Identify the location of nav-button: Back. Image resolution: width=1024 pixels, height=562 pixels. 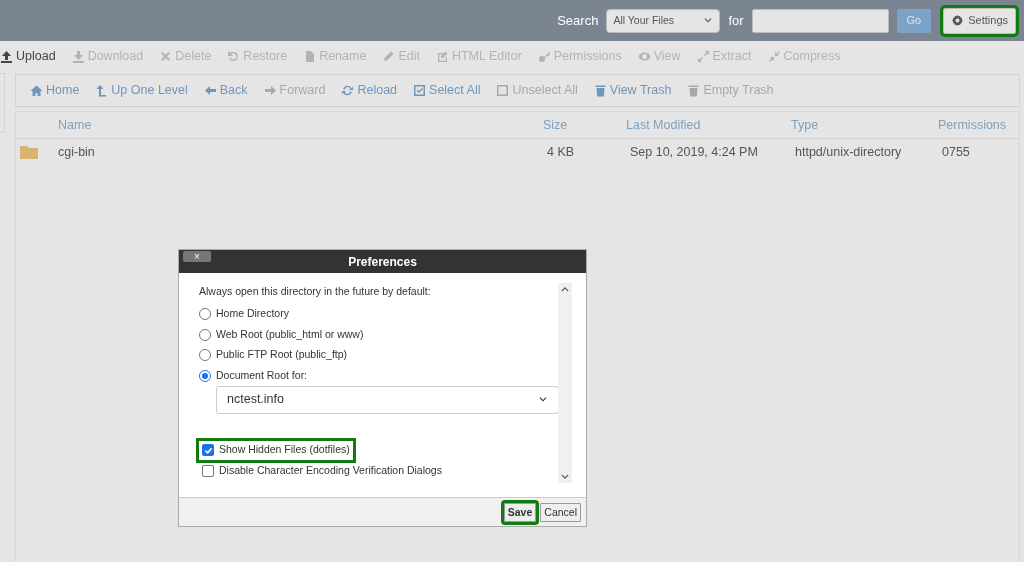
(225, 90).